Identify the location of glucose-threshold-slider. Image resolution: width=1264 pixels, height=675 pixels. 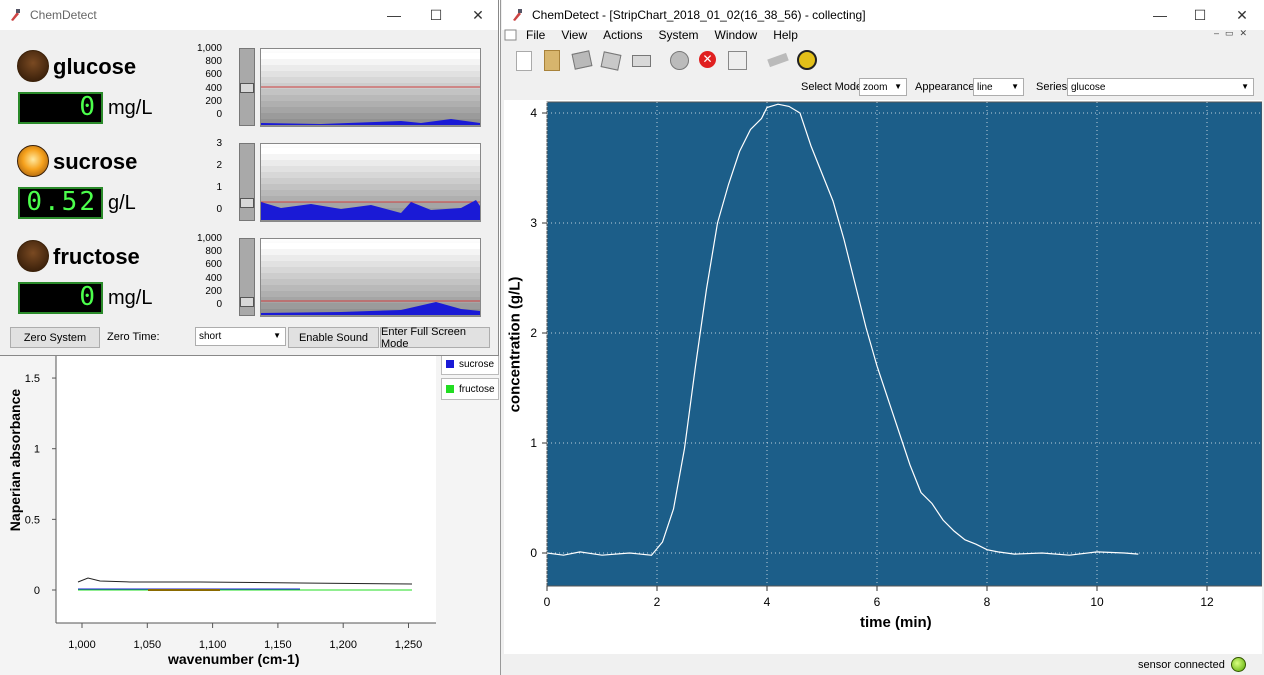
(247, 87).